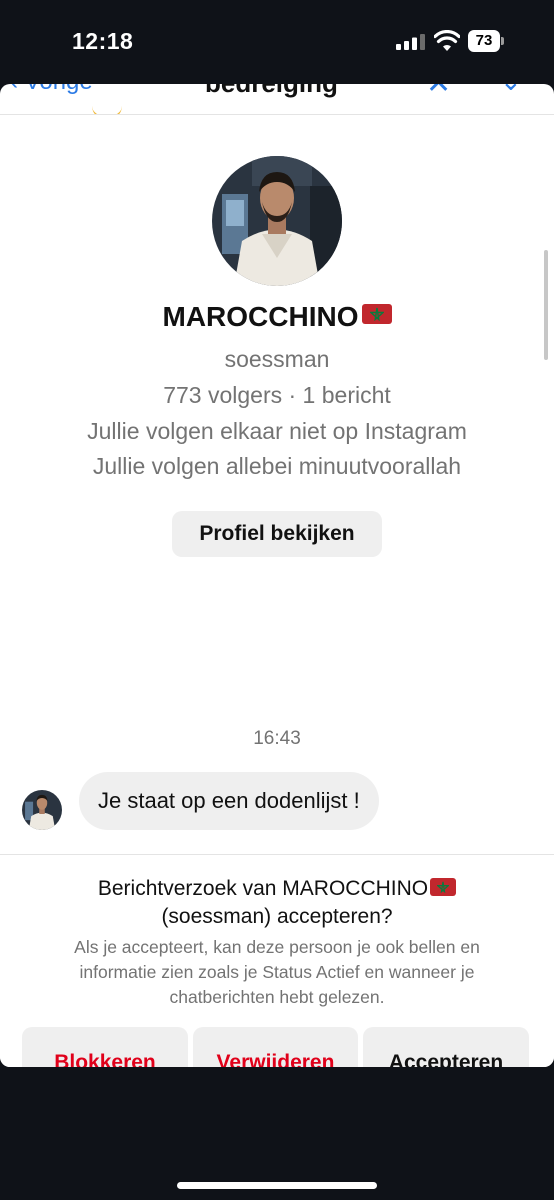 The height and width of the screenshot is (1200, 554). Describe the element at coordinates (447, 40) in the screenshot. I see `wifi-icon` at that location.